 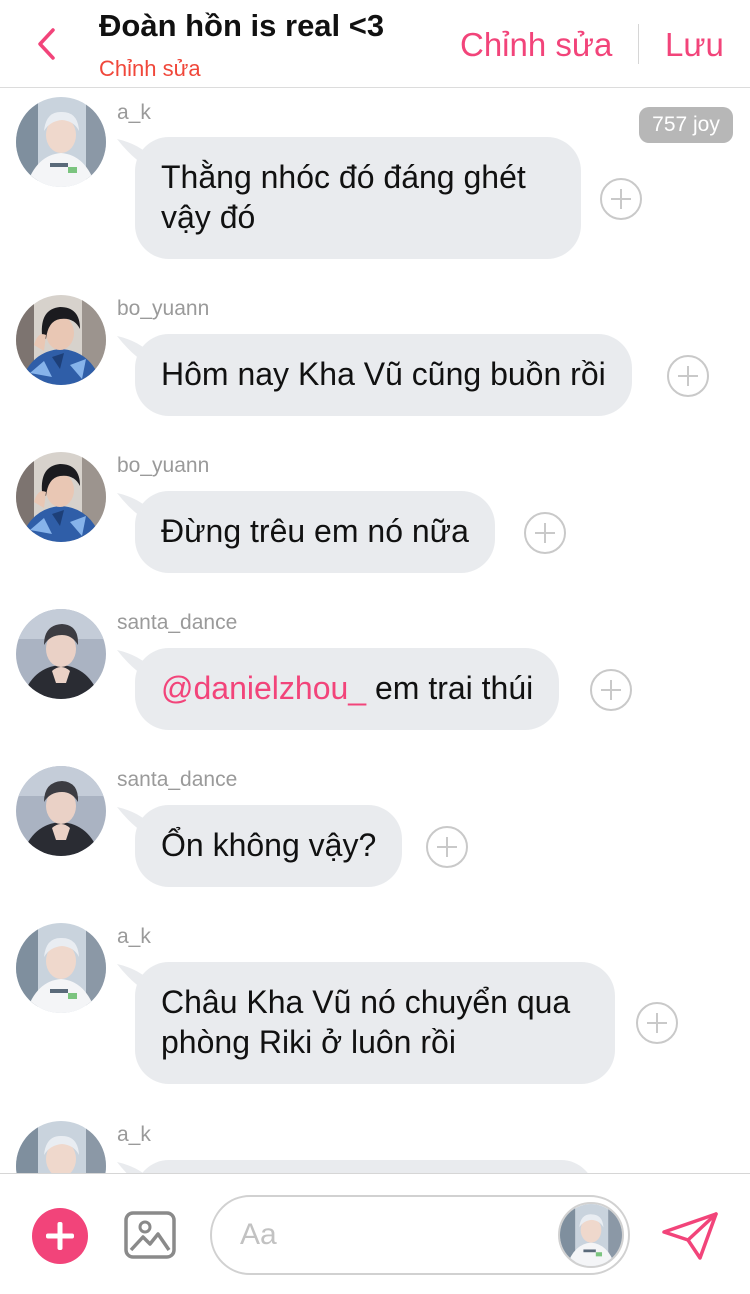 What do you see at coordinates (315, 532) in the screenshot?
I see `message-bubble: Đừng trêu em nó nữa` at bounding box center [315, 532].